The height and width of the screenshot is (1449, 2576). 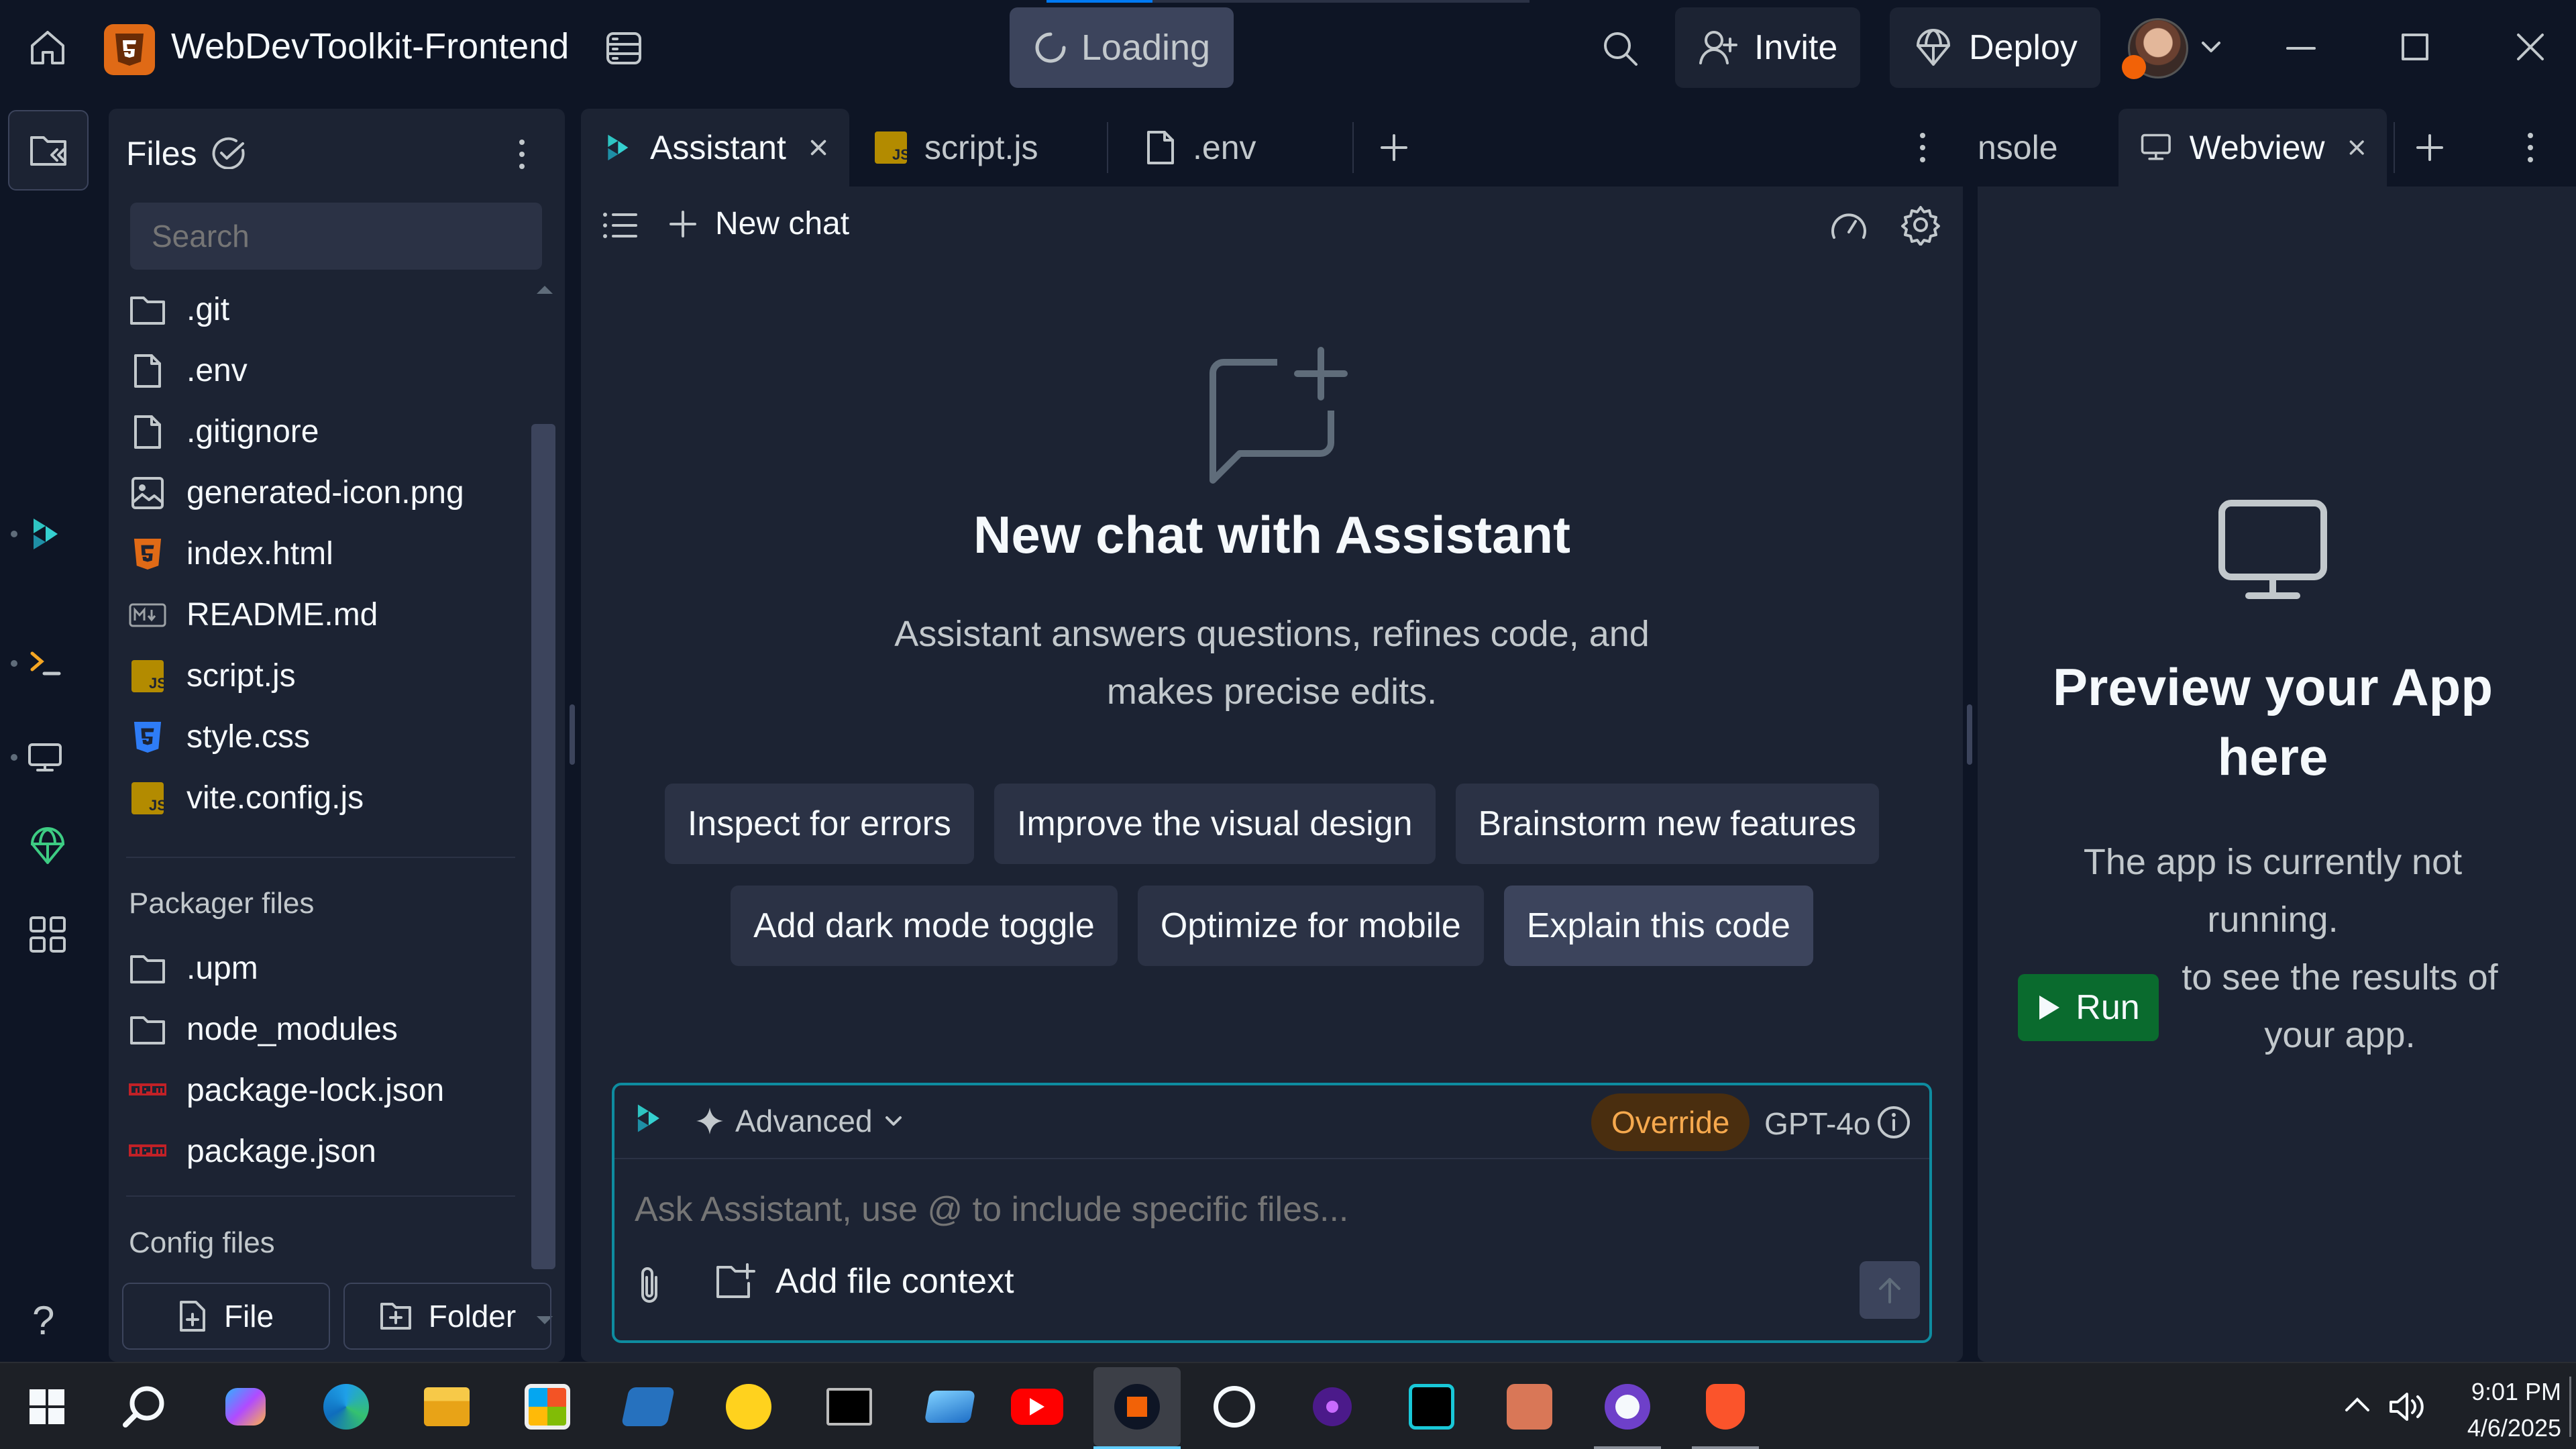 What do you see at coordinates (336, 236) in the screenshot?
I see `search-input` at bounding box center [336, 236].